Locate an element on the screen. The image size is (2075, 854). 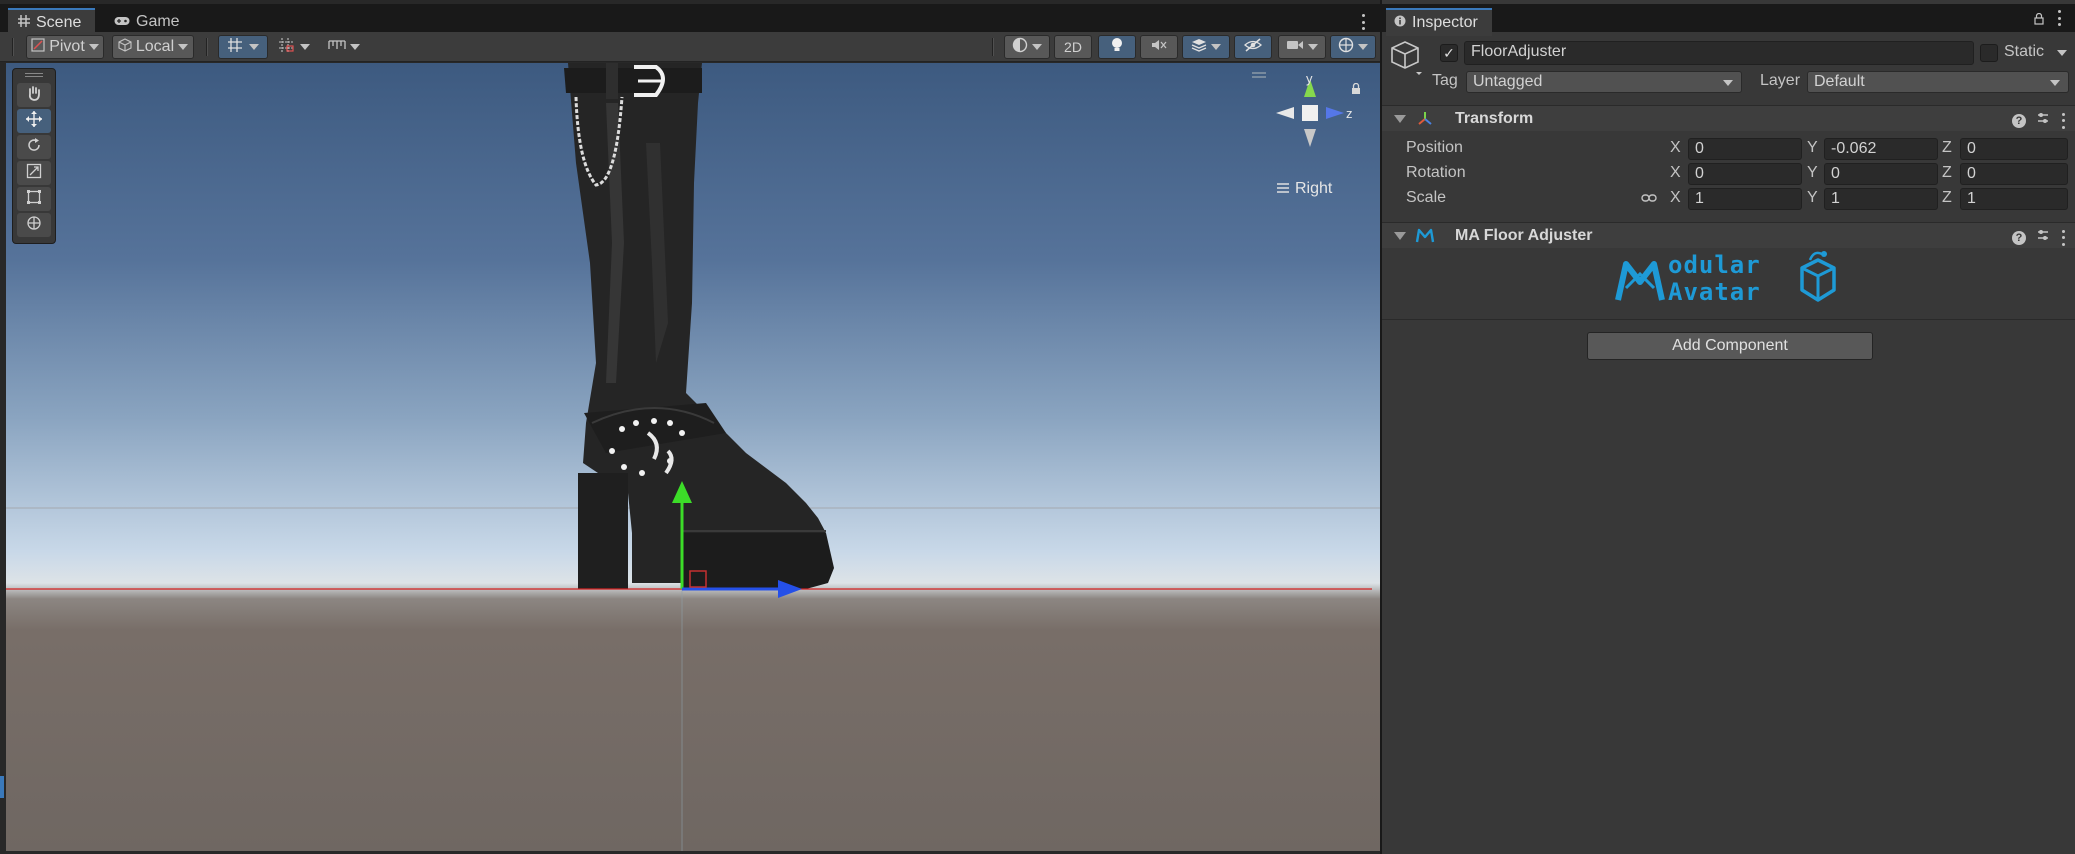
gameobject-cube-icon is located at coordinates (1407, 60).